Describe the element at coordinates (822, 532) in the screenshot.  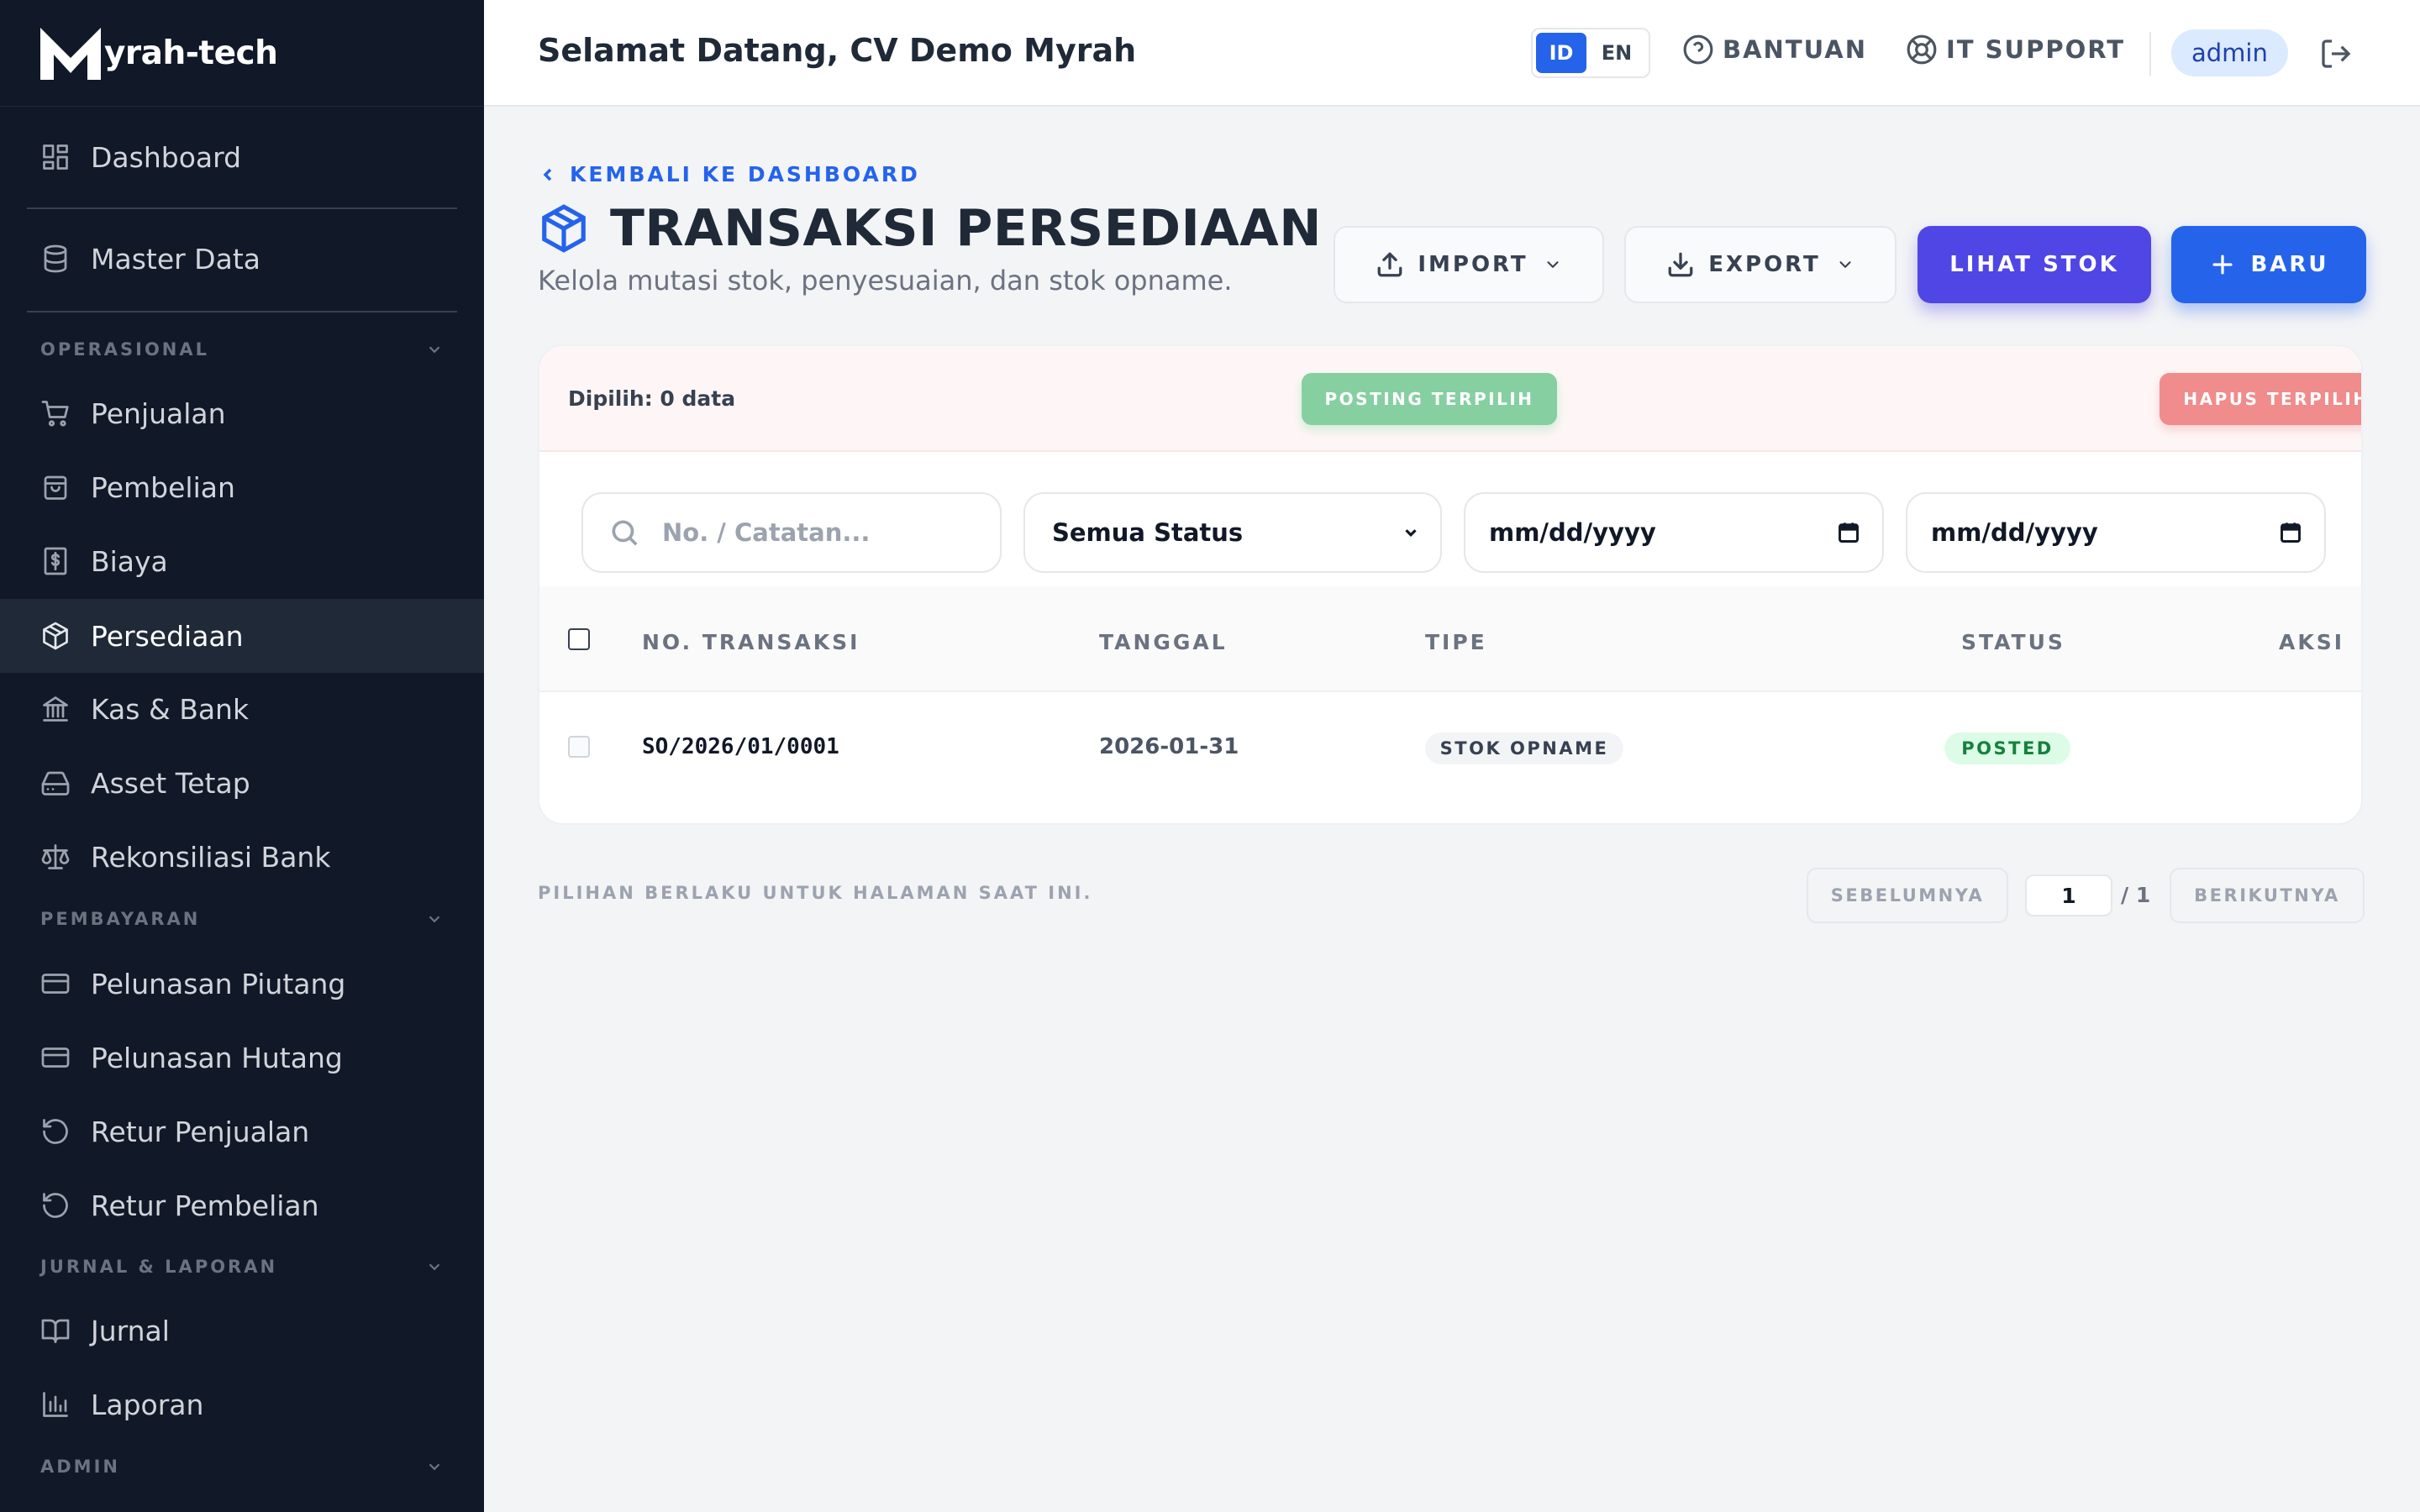
I see `search-input` at that location.